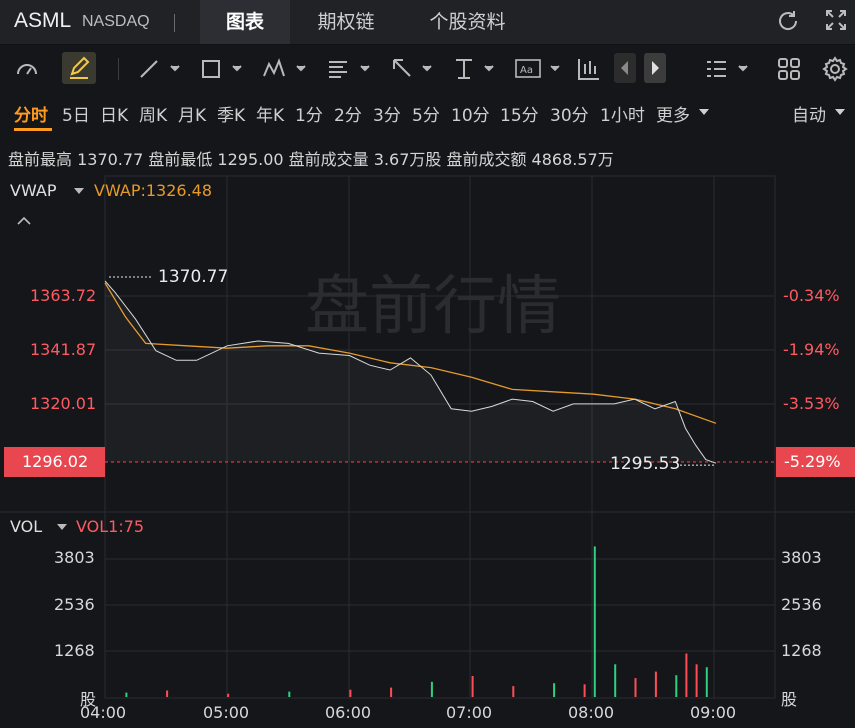  I want to click on vol-tick-right: 1268, so click(801, 650).